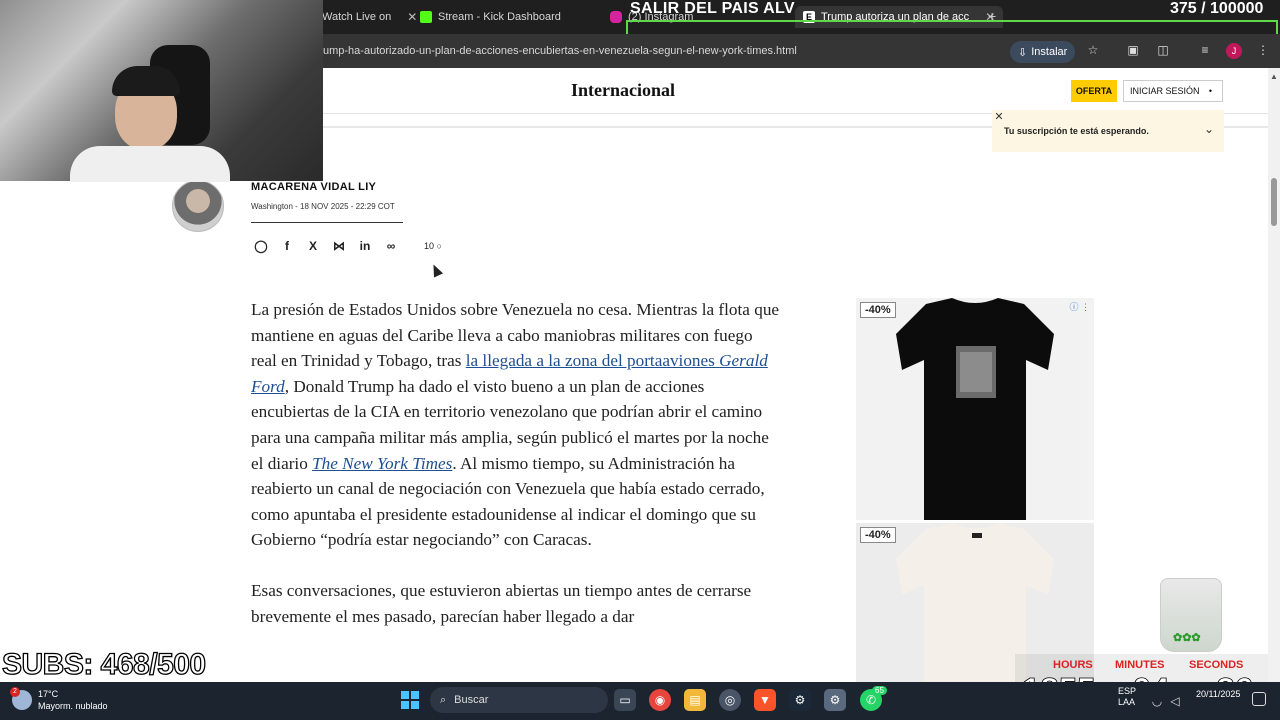 Image resolution: width=1280 pixels, height=720 pixels. I want to click on system-clock: 20/11/2025, so click(1218, 694).